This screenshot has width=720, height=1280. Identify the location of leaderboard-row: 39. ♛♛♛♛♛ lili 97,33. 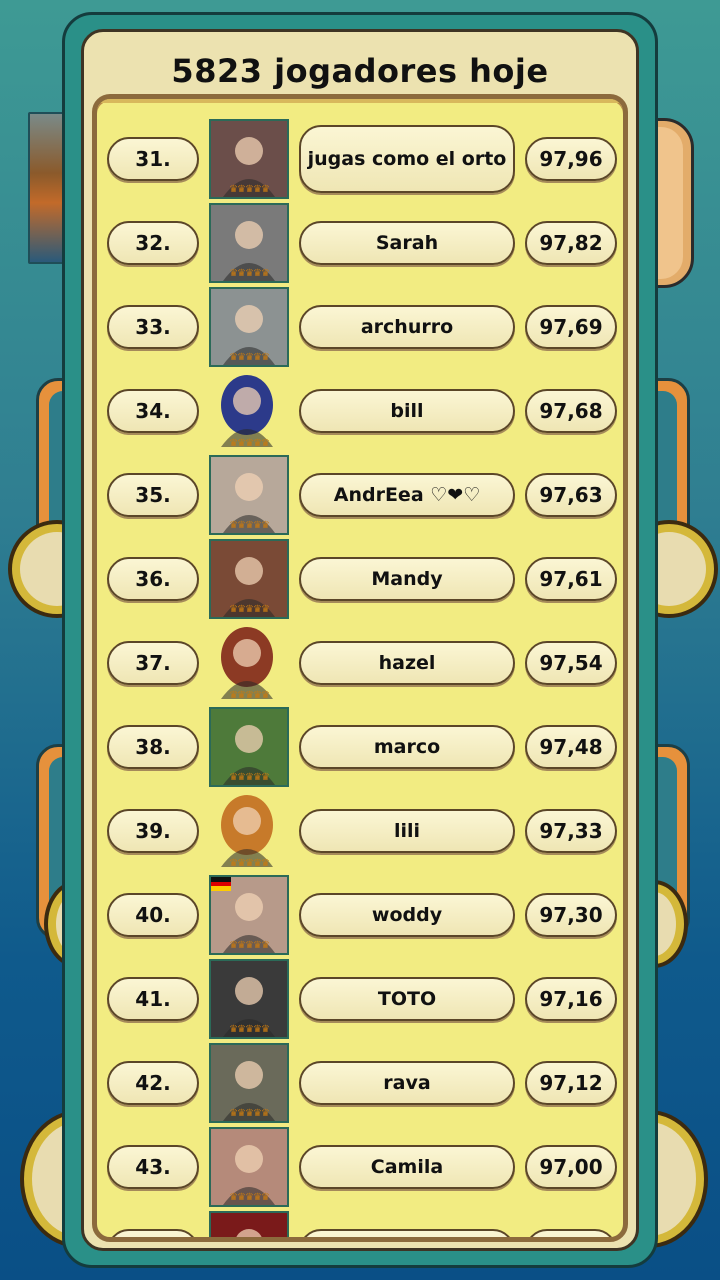
(360, 825).